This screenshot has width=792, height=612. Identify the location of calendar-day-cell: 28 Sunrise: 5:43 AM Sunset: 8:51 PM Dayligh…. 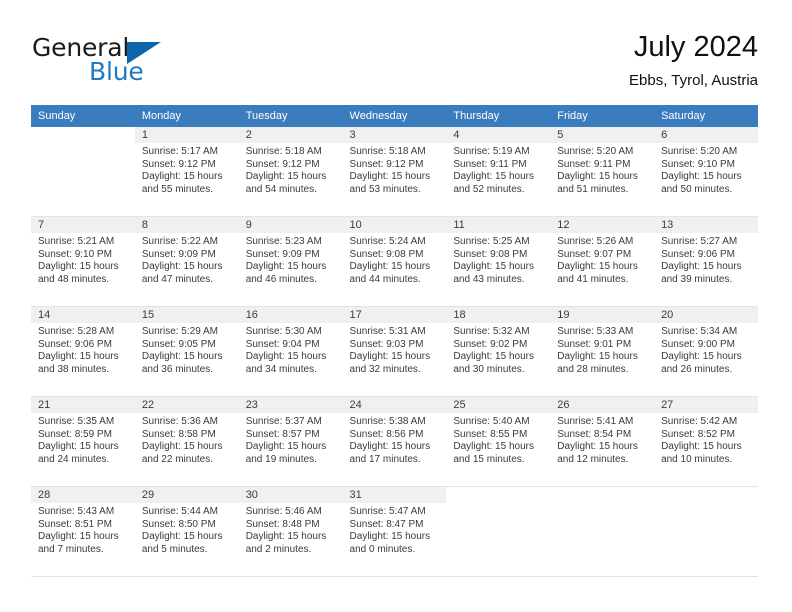
(83, 531).